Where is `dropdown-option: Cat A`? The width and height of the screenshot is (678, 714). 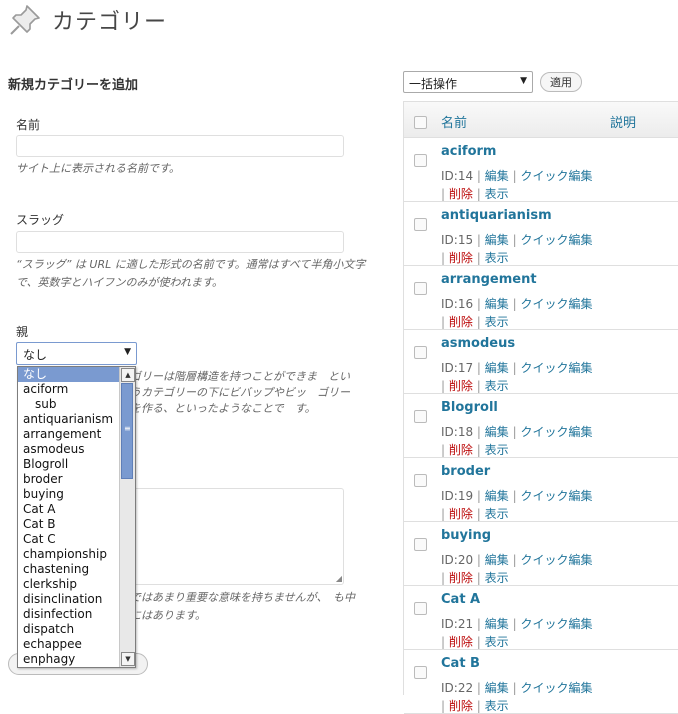
dropdown-option: Cat A is located at coordinates (76, 509).